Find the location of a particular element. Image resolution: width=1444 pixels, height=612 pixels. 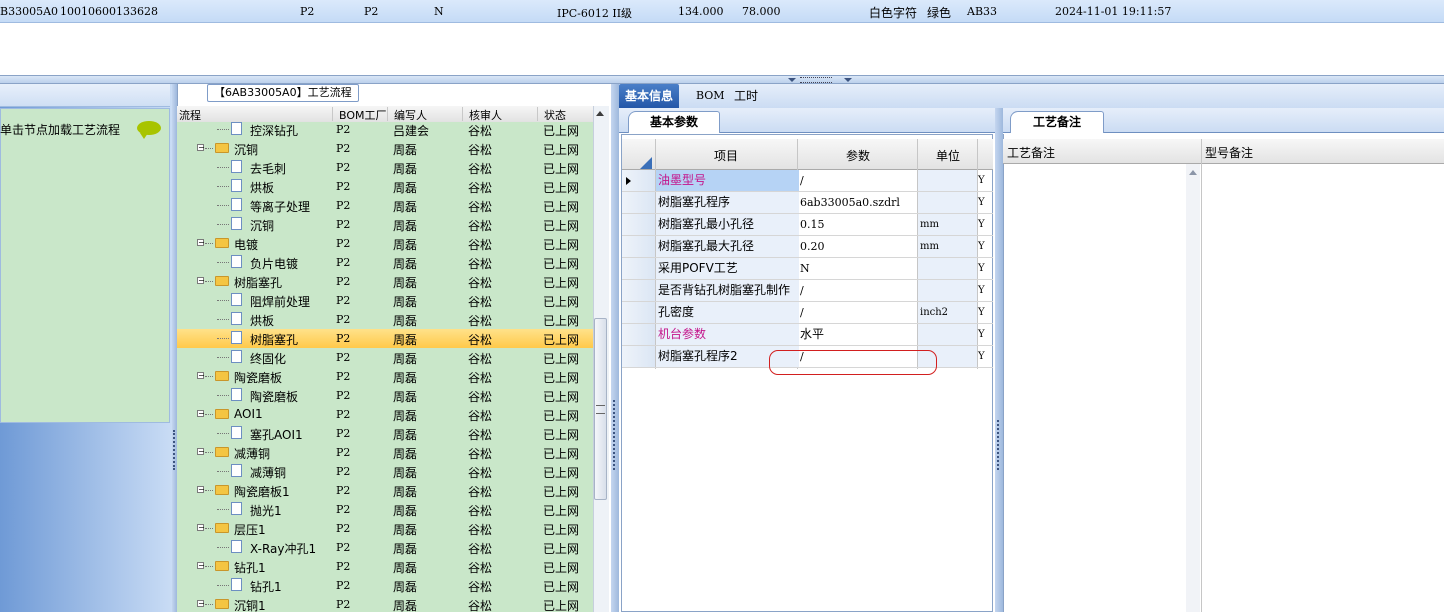

tree-row: 去毛刺 P2 周磊 谷松 已上网 is located at coordinates (385, 167).